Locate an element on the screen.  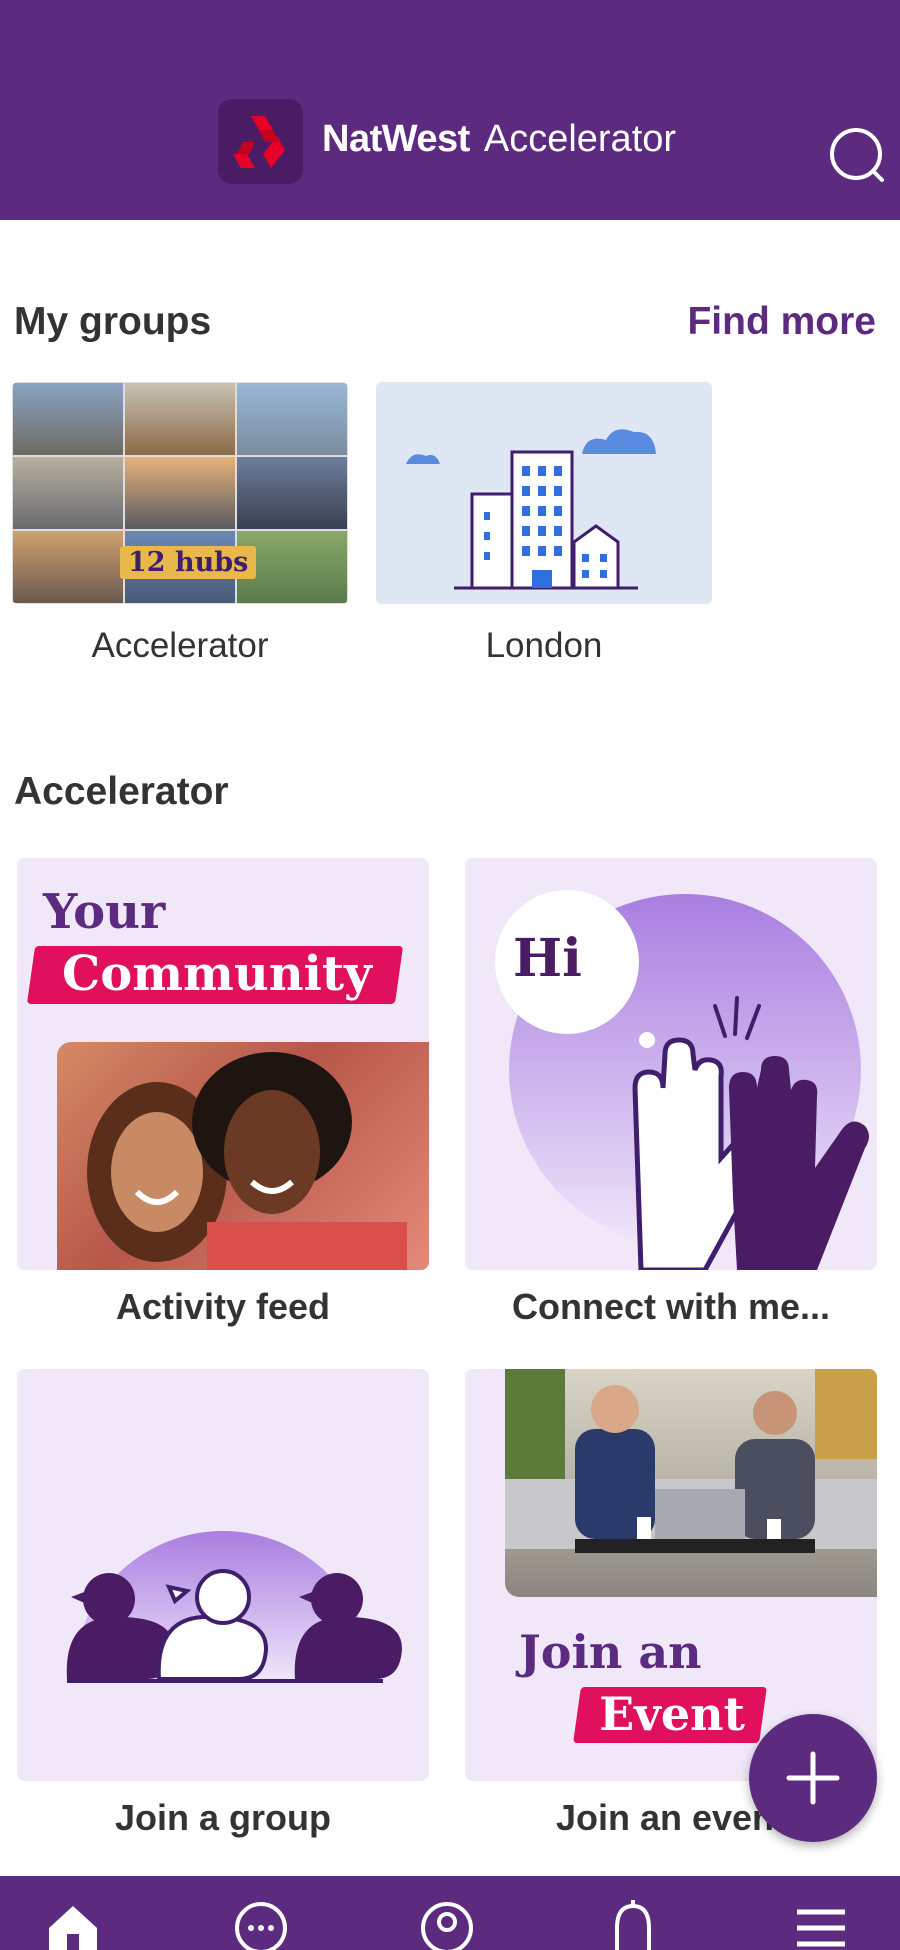
art-text-event: Event is located at coordinates (672, 1714).